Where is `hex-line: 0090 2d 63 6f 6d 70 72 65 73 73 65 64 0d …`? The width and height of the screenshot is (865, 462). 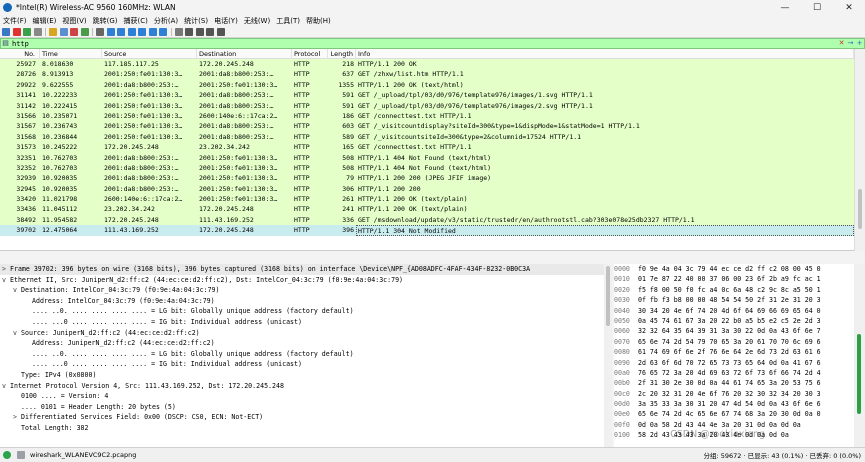 hex-line: 0090 2d 63 6f 6d 70 72 65 73 73 65 64 0d … is located at coordinates (734, 363).